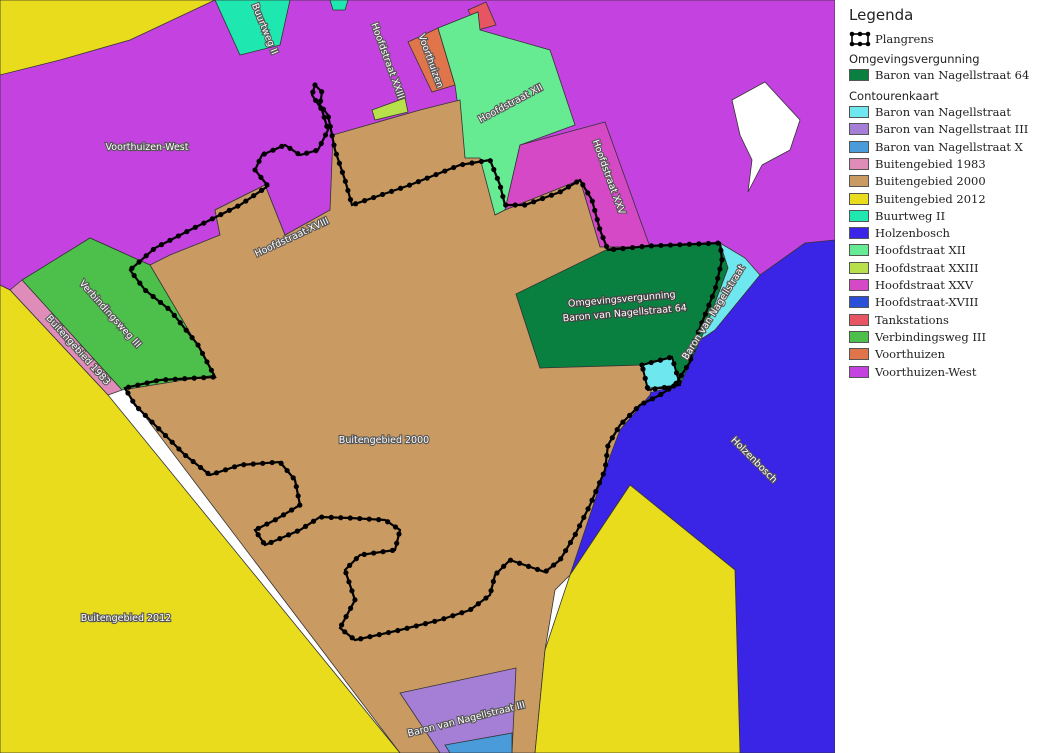  I want to click on legend-contourenkaart-item: Buitengebied 2000, so click(917, 181).